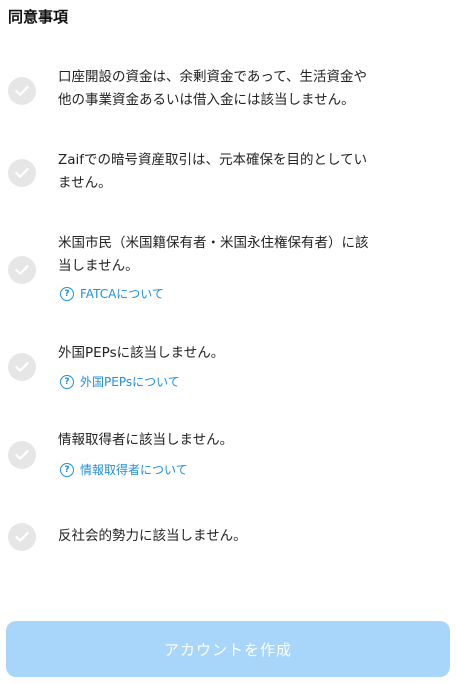  Describe the element at coordinates (228, 368) in the screenshot. I see `agreement-item-foreign-peps: 外国PEPsに該当しません。 ? 外国PEPsについて` at that location.